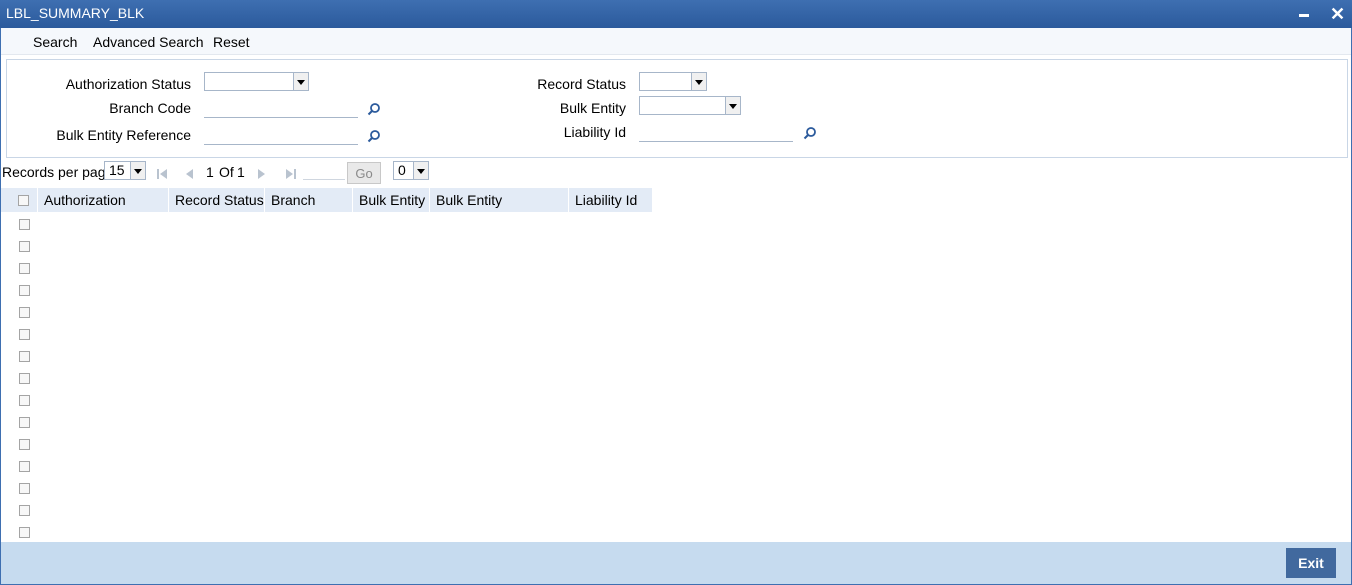 Image resolution: width=1352 pixels, height=585 pixels. Describe the element at coordinates (226, 172) in the screenshot. I see `of-label: Of` at that location.